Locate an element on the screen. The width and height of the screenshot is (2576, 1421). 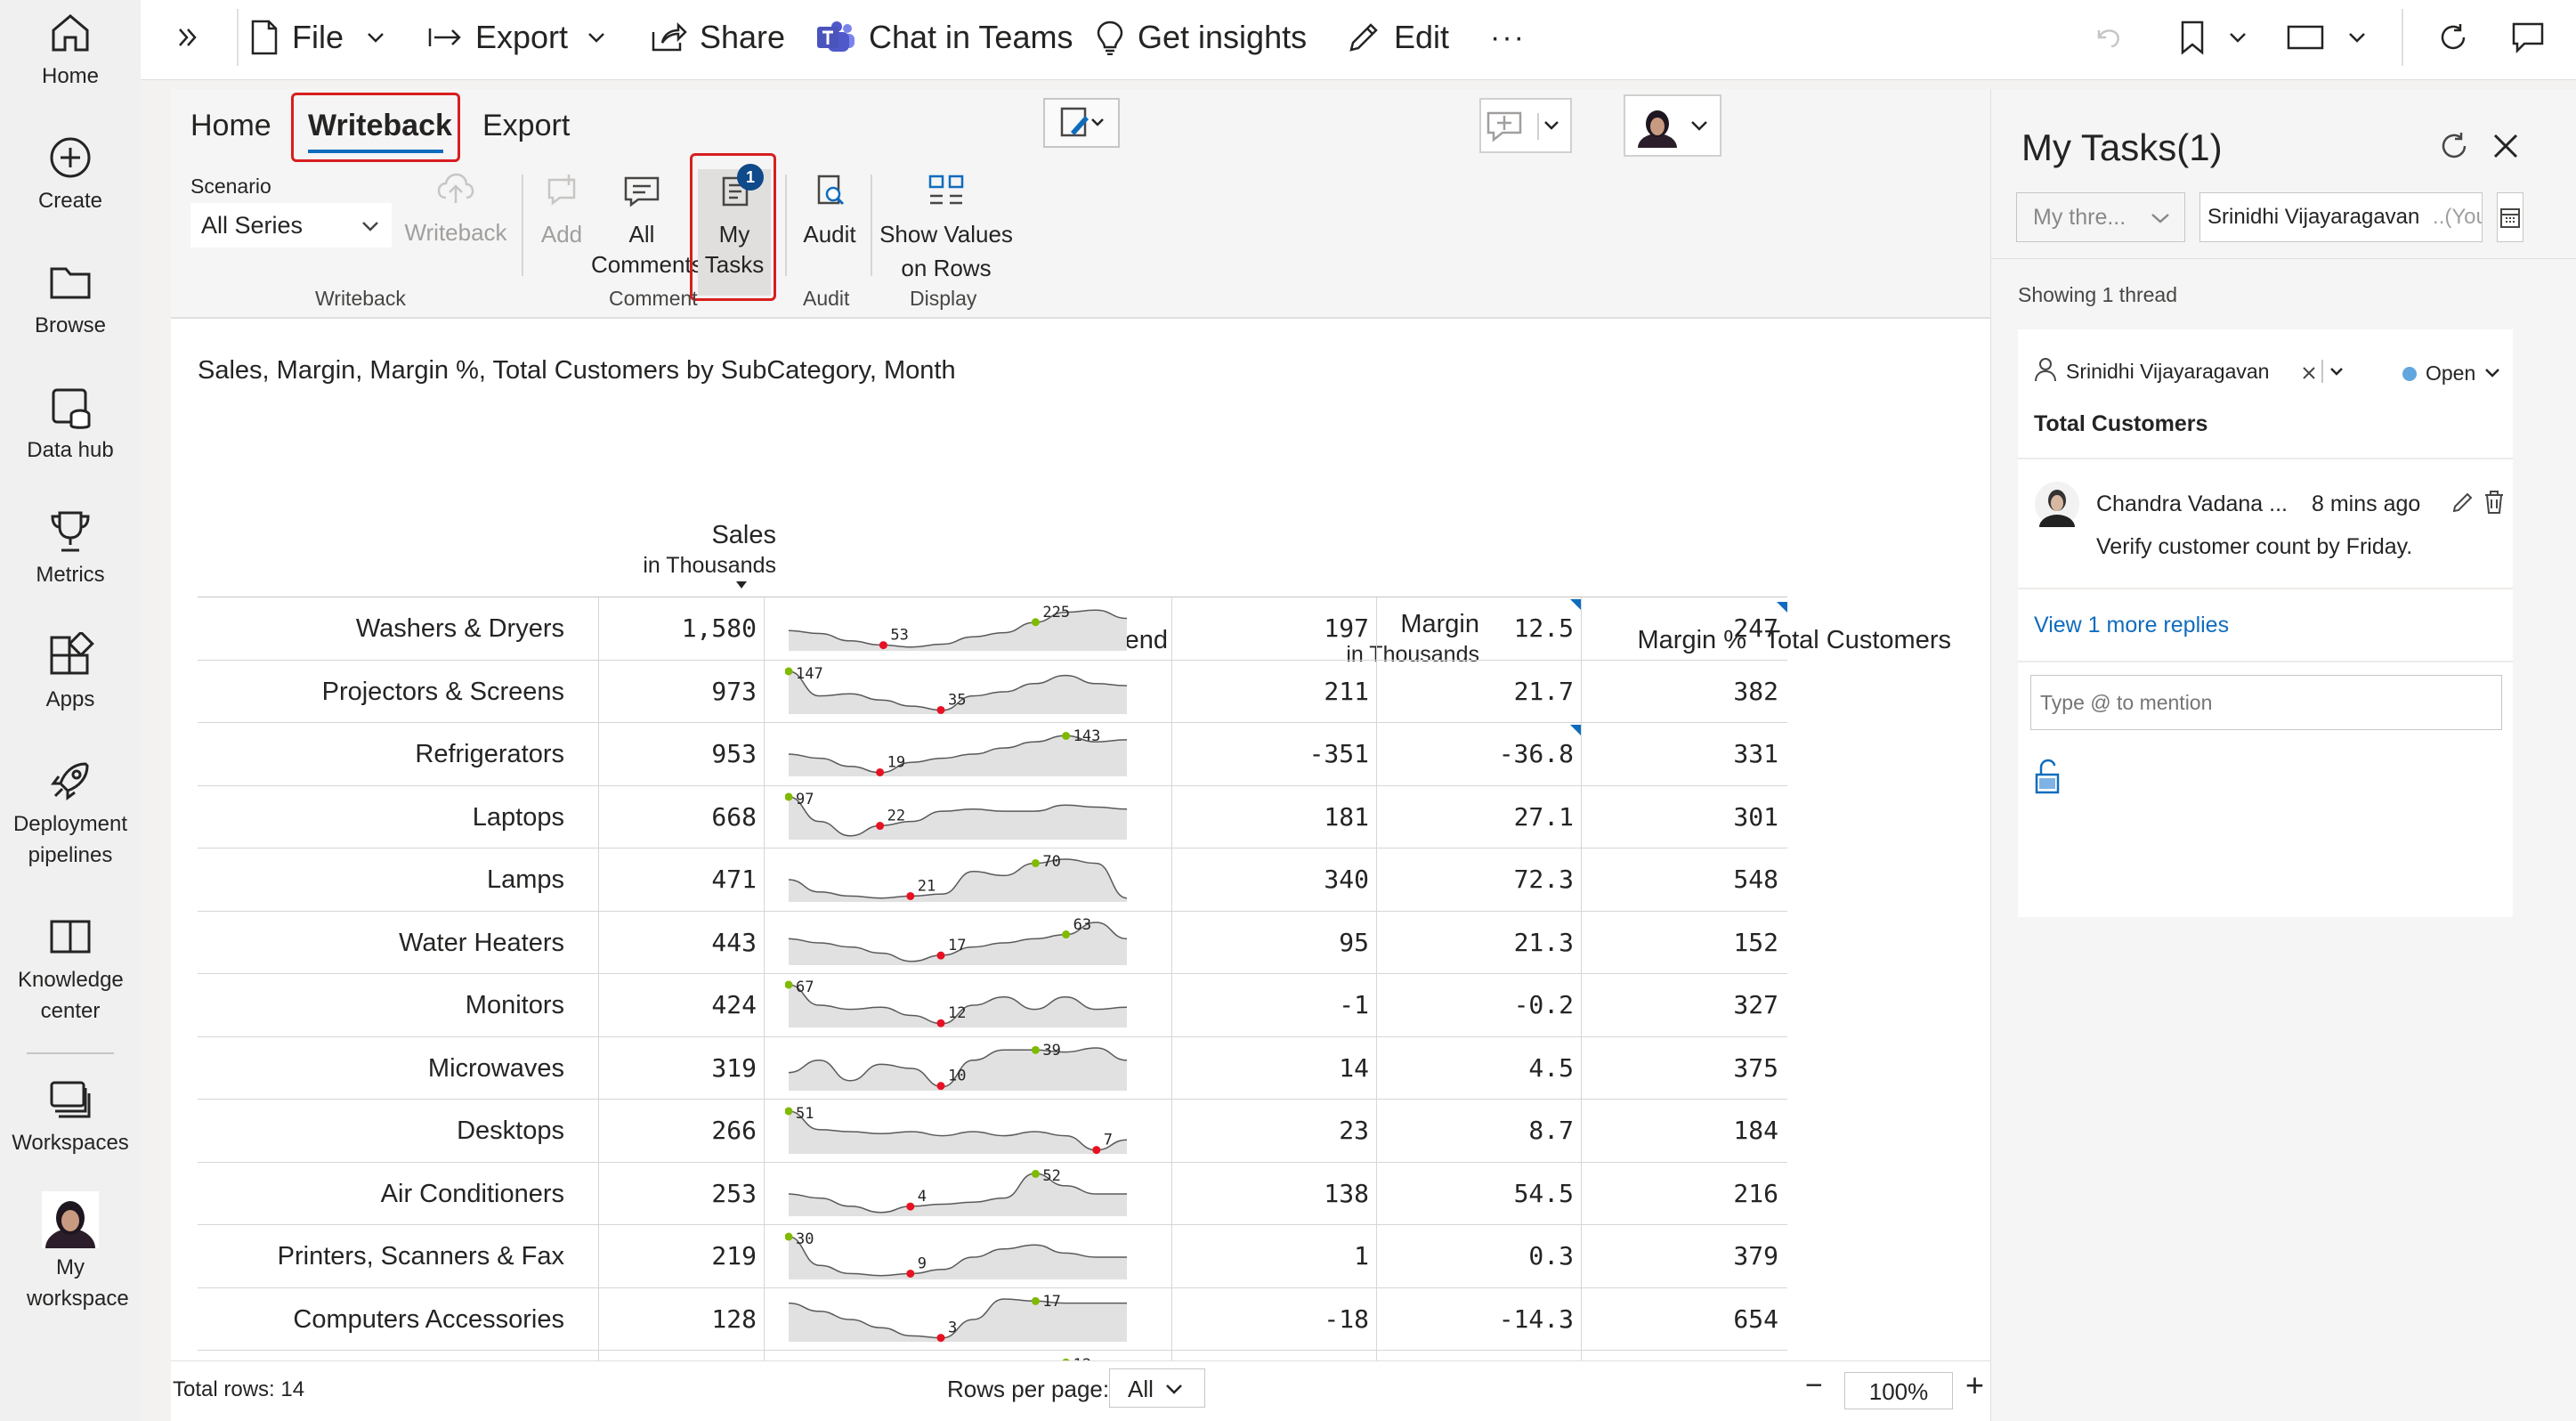
table-row: Laptops 668 181 27.1 301 22 97 is located at coordinates (993, 817).